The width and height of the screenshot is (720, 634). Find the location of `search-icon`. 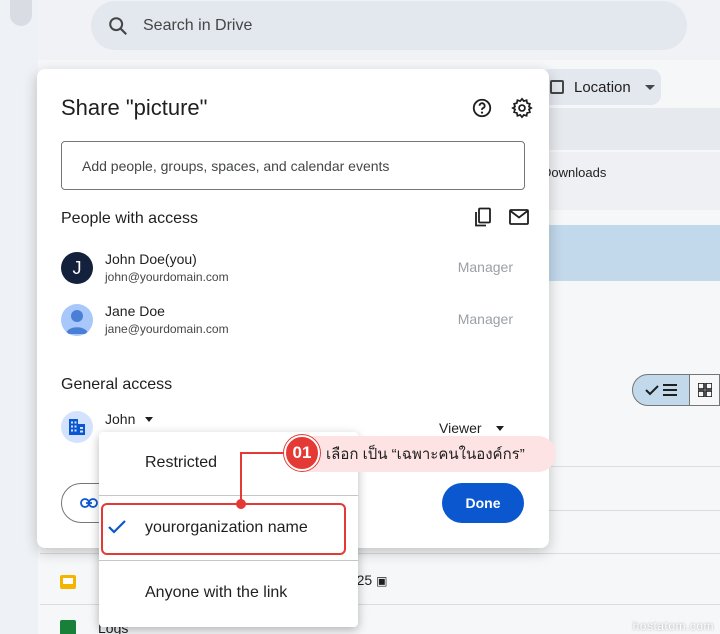

search-icon is located at coordinates (118, 25).